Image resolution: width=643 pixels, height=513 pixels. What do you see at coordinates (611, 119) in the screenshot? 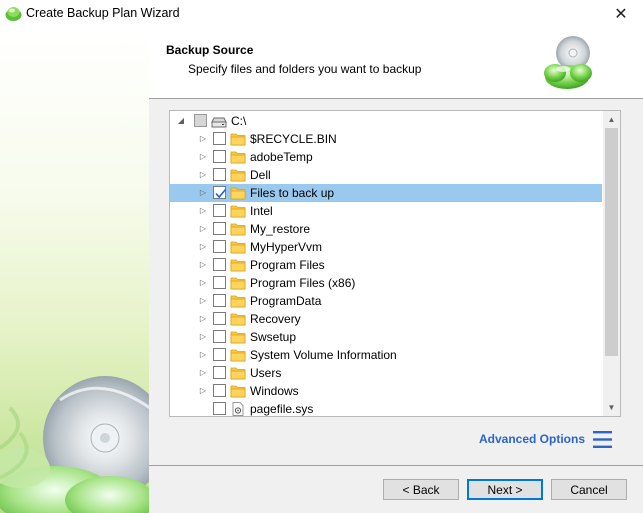
I see `scroll-up-icon: ▲` at bounding box center [611, 119].